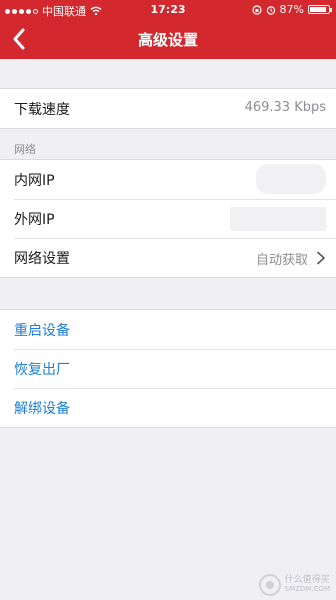 The width and height of the screenshot is (336, 600). What do you see at coordinates (307, 589) in the screenshot?
I see `watermark-en: SMZDM.COM` at bounding box center [307, 589].